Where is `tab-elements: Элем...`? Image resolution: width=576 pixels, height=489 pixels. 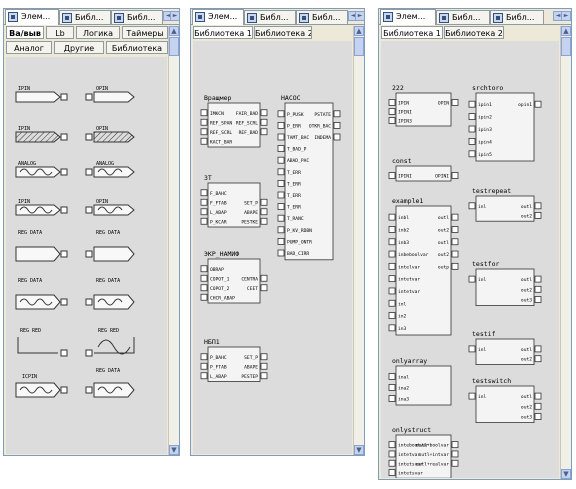 tab-elements: Элем... is located at coordinates (32, 17).